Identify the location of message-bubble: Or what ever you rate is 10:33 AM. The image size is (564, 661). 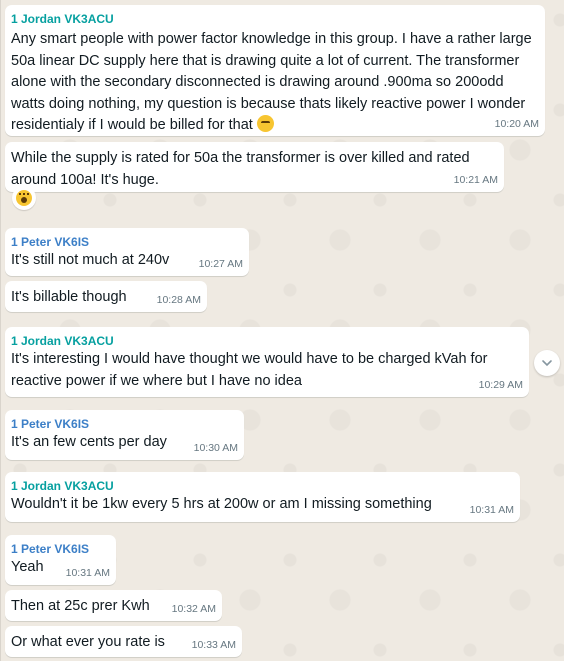
(123, 641).